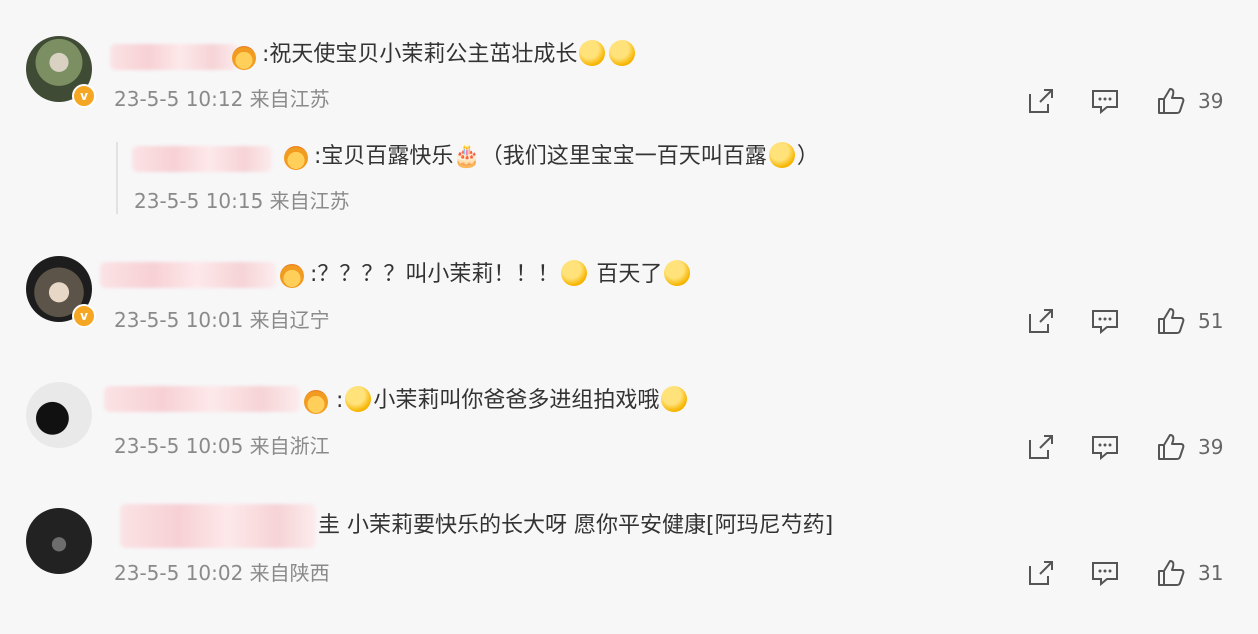 The image size is (1258, 634). What do you see at coordinates (222, 320) in the screenshot?
I see `comment-meta: 23-5-5 10:01 来自辽宁` at bounding box center [222, 320].